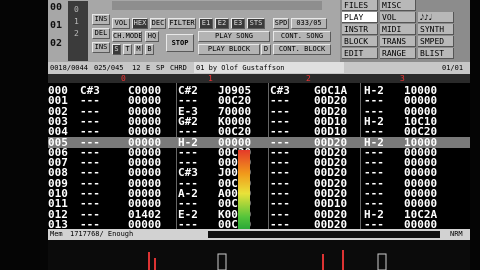 The width and height of the screenshot is (480, 270). I want to click on tab-misc: MISC, so click(398, 5).